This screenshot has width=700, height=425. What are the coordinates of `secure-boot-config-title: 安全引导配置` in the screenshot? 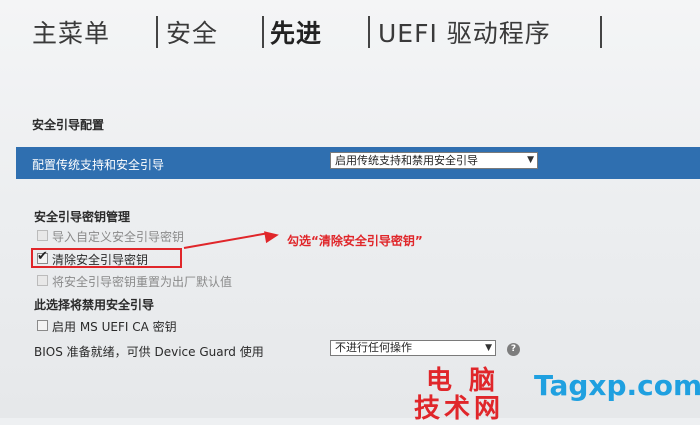 It's located at (68, 125).